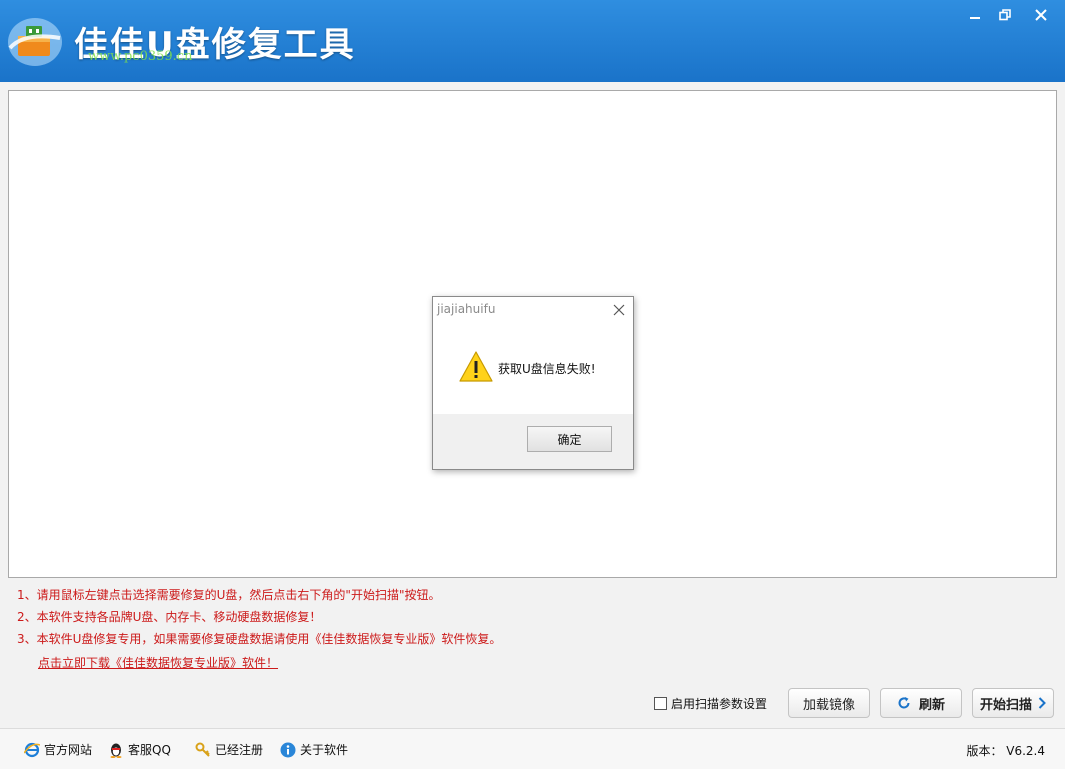 This screenshot has width=1065, height=769. Describe the element at coordinates (719, 704) in the screenshot. I see `scan-params-label: 启用扫描参数设置` at that location.